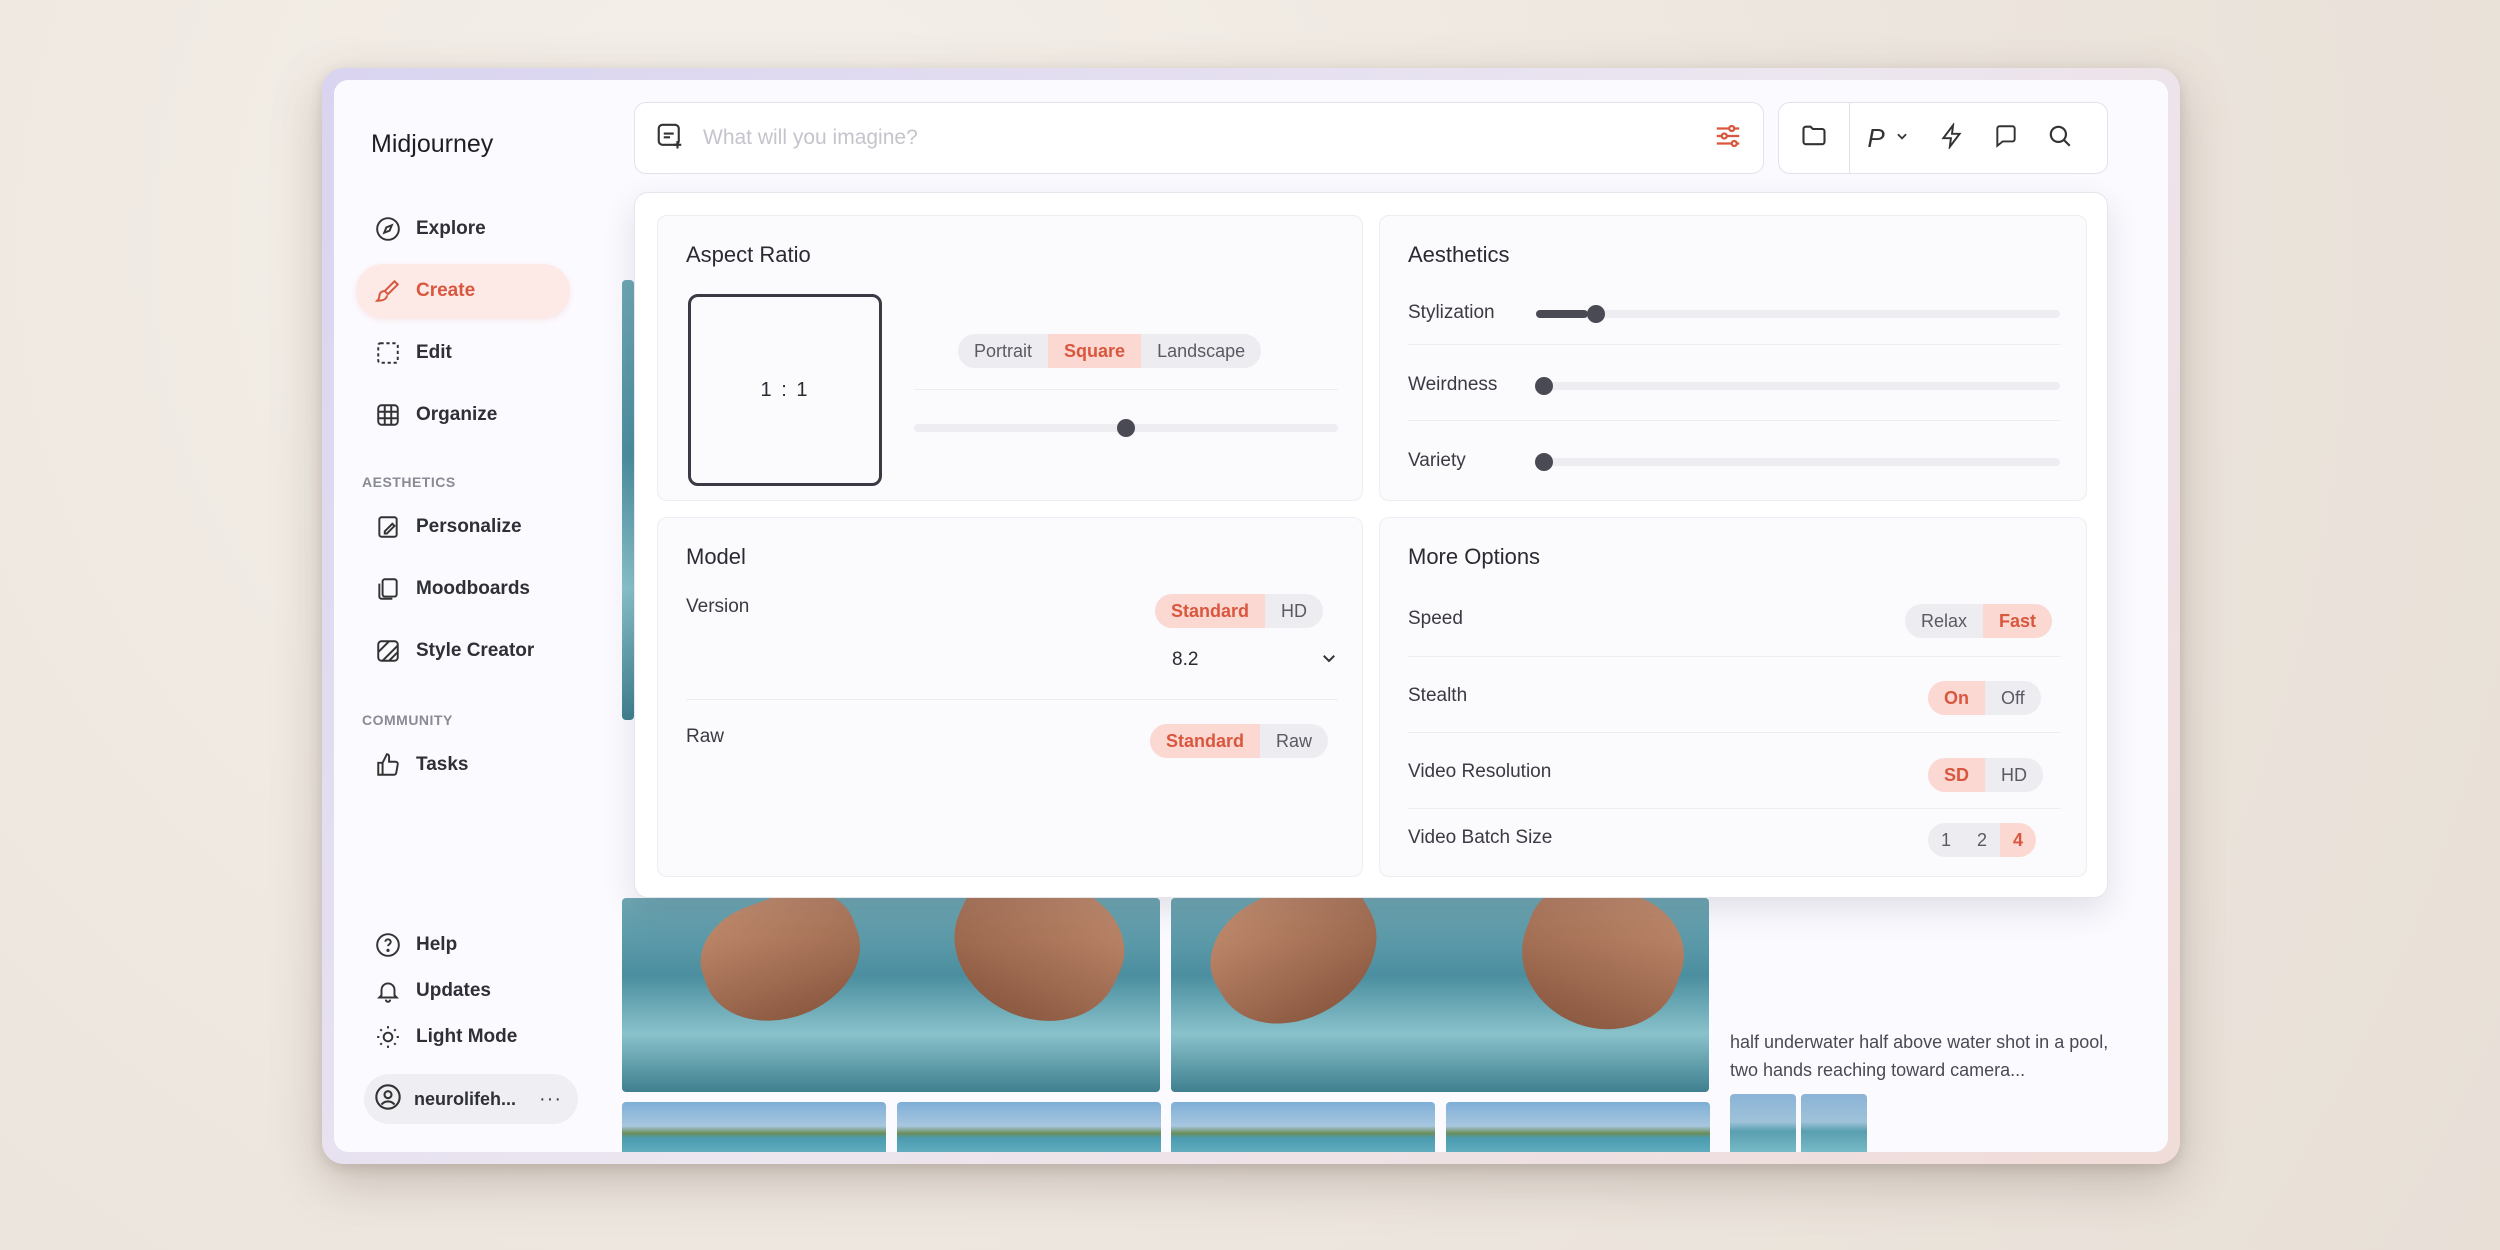 This screenshot has width=2500, height=1250. What do you see at coordinates (463, 353) in the screenshot?
I see `sidebar-item-edit: Edit` at bounding box center [463, 353].